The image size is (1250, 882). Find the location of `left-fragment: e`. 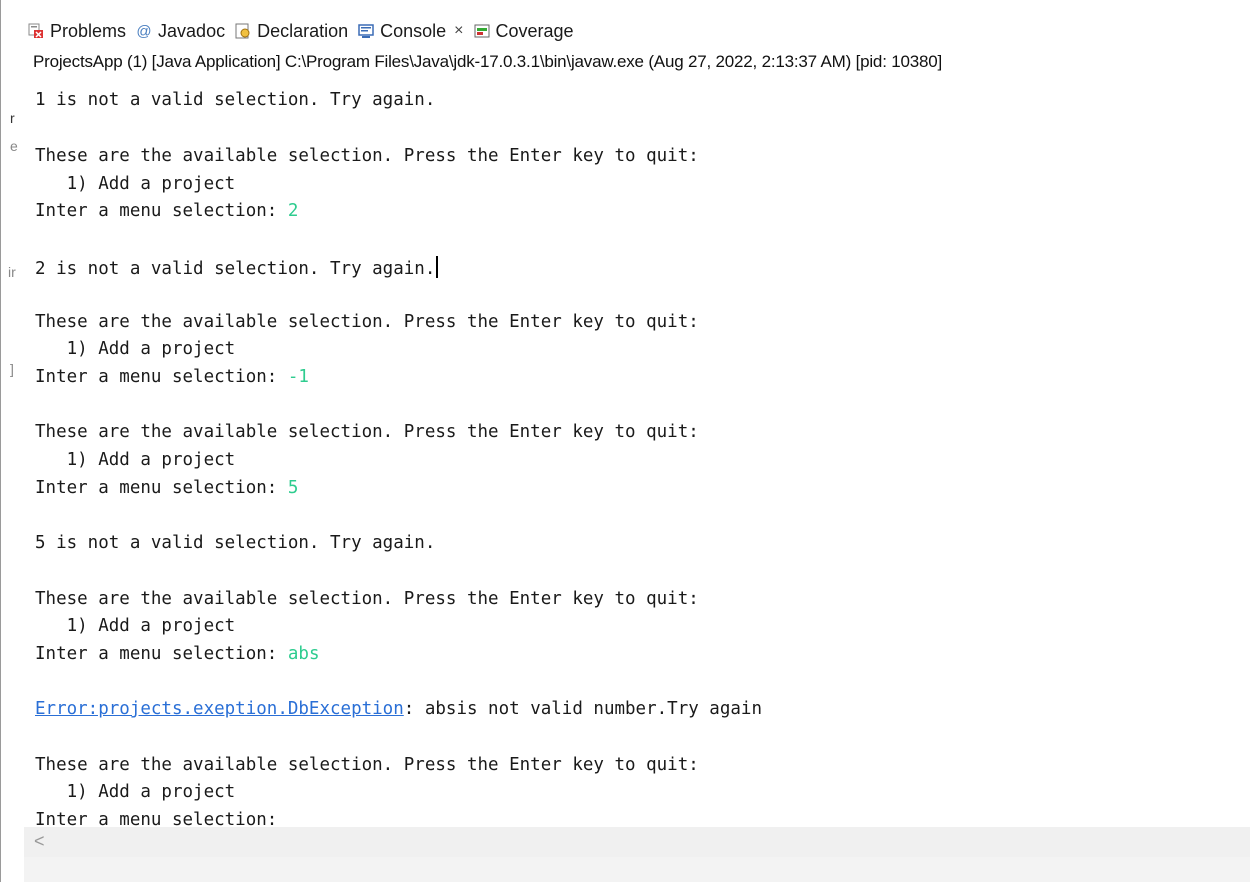

left-fragment: e is located at coordinates (14, 146).